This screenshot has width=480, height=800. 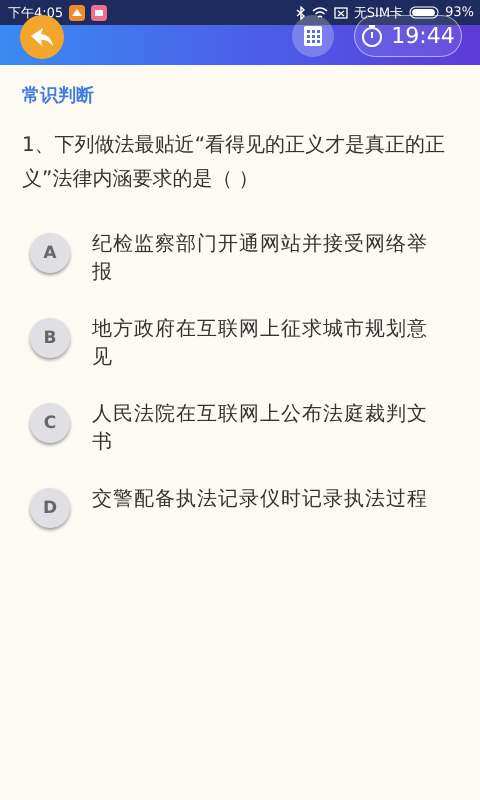 What do you see at coordinates (50, 338) in the screenshot?
I see `option-letter-button: B` at bounding box center [50, 338].